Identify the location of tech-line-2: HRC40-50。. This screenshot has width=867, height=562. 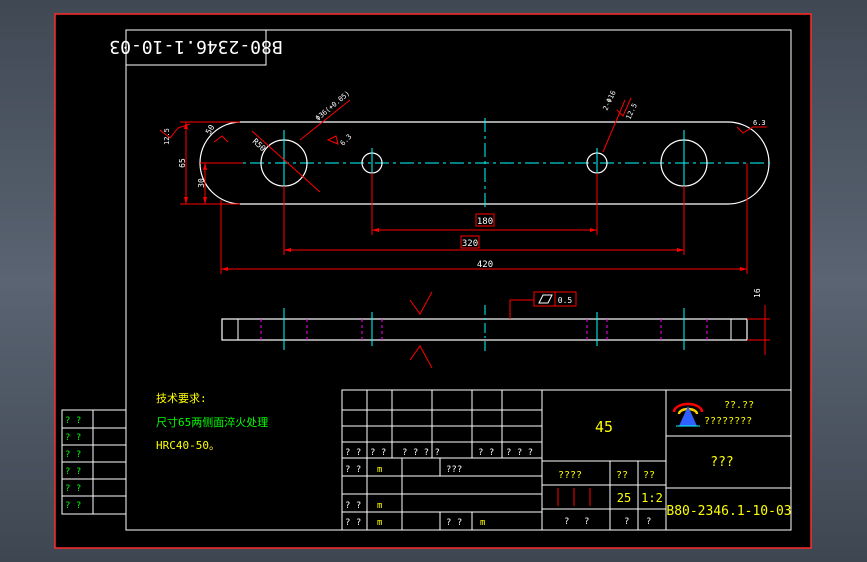
(188, 445).